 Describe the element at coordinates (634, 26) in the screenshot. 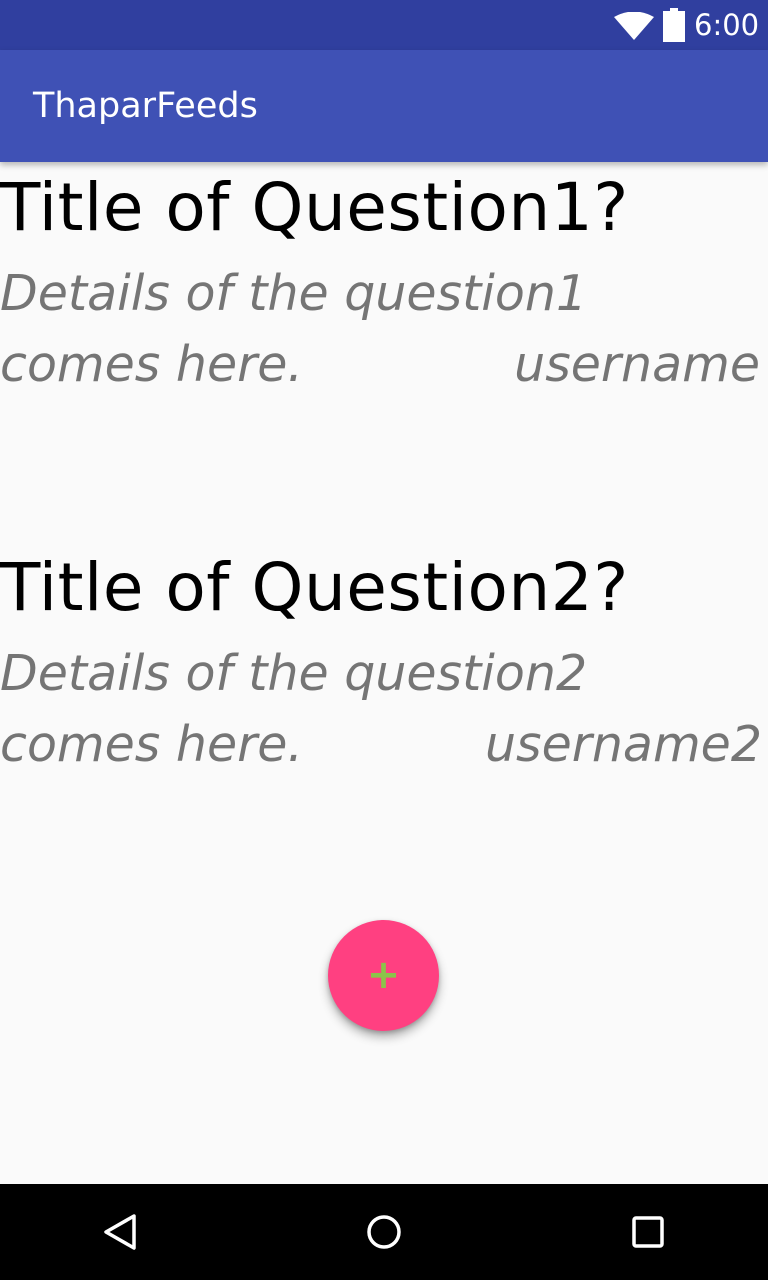

I see `wifi-icon` at that location.